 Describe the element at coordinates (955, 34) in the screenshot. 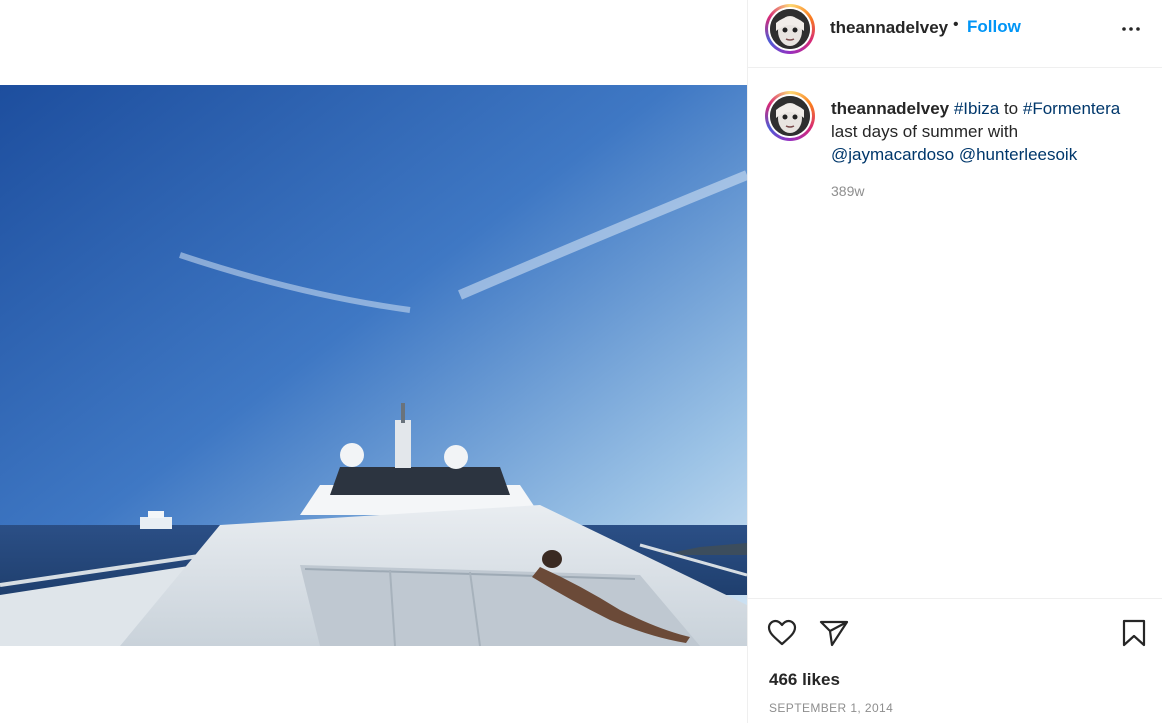

I see `post-header: theannadelvey • Follow` at that location.